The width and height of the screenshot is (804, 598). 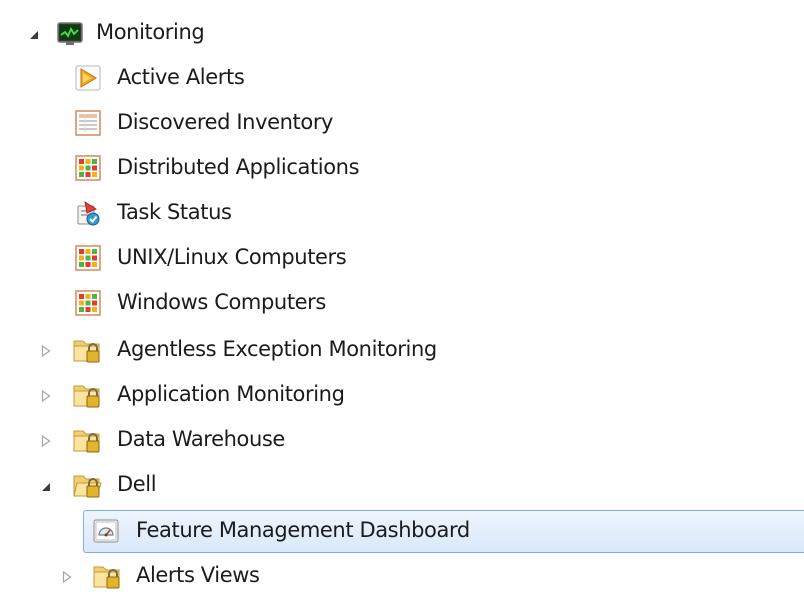 What do you see at coordinates (174, 212) in the screenshot?
I see `tree-node-label: Task Status` at bounding box center [174, 212].